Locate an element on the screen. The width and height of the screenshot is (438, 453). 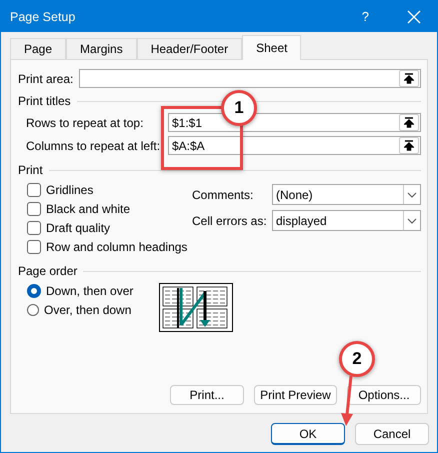
tab: Page is located at coordinates (38, 48).